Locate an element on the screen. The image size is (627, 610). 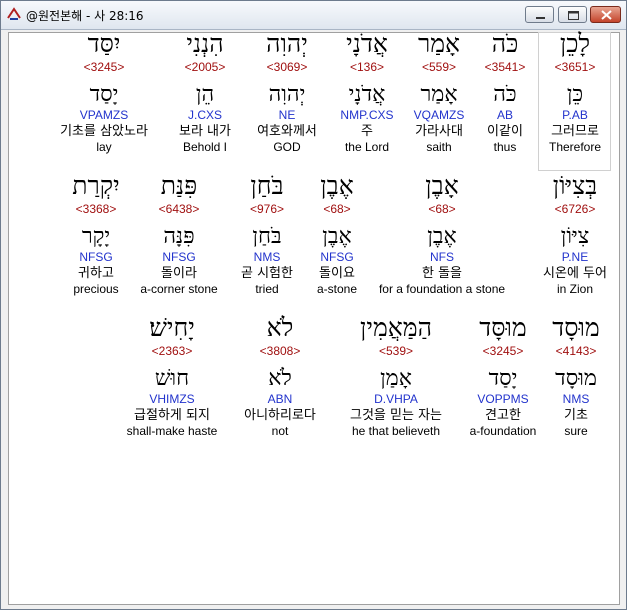
word-block: לָכֵן <3651> כֵּן P.AB 그러므로 Therefore is located at coordinates (575, 92).